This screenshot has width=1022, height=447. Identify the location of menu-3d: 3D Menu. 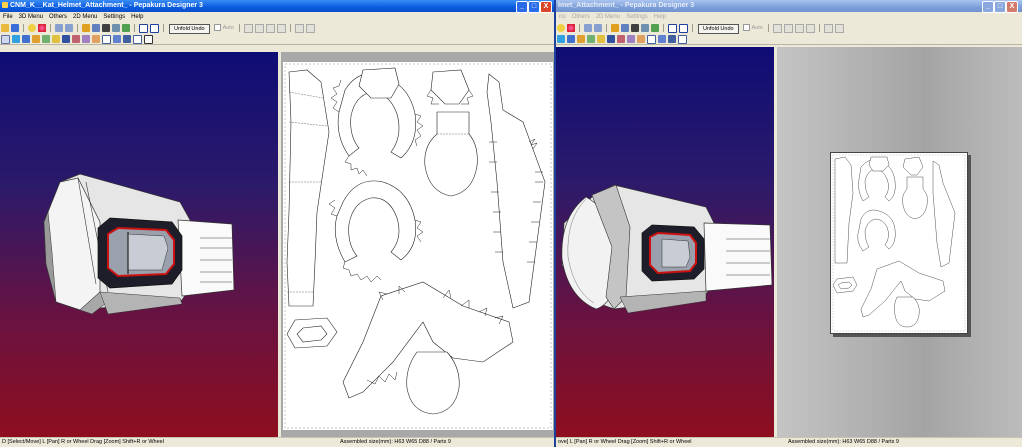
(31, 17).